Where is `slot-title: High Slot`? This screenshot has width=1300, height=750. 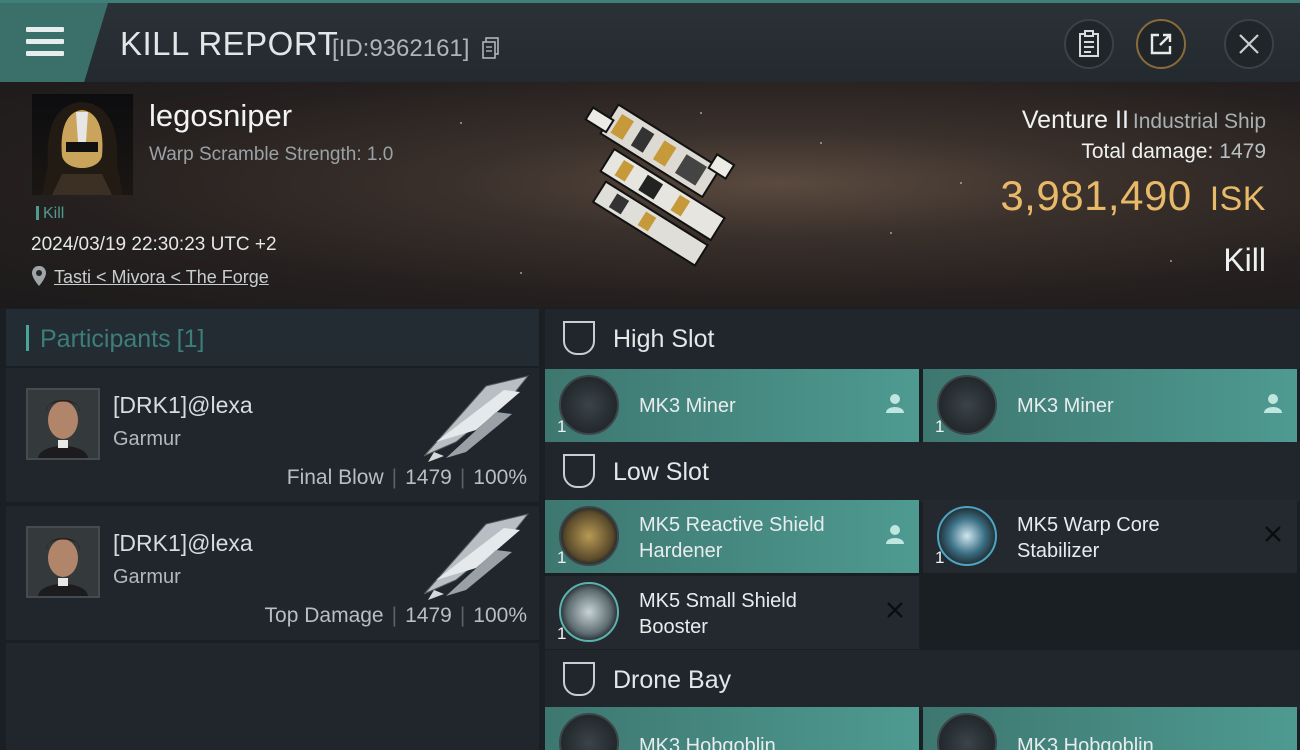 slot-title: High Slot is located at coordinates (664, 339).